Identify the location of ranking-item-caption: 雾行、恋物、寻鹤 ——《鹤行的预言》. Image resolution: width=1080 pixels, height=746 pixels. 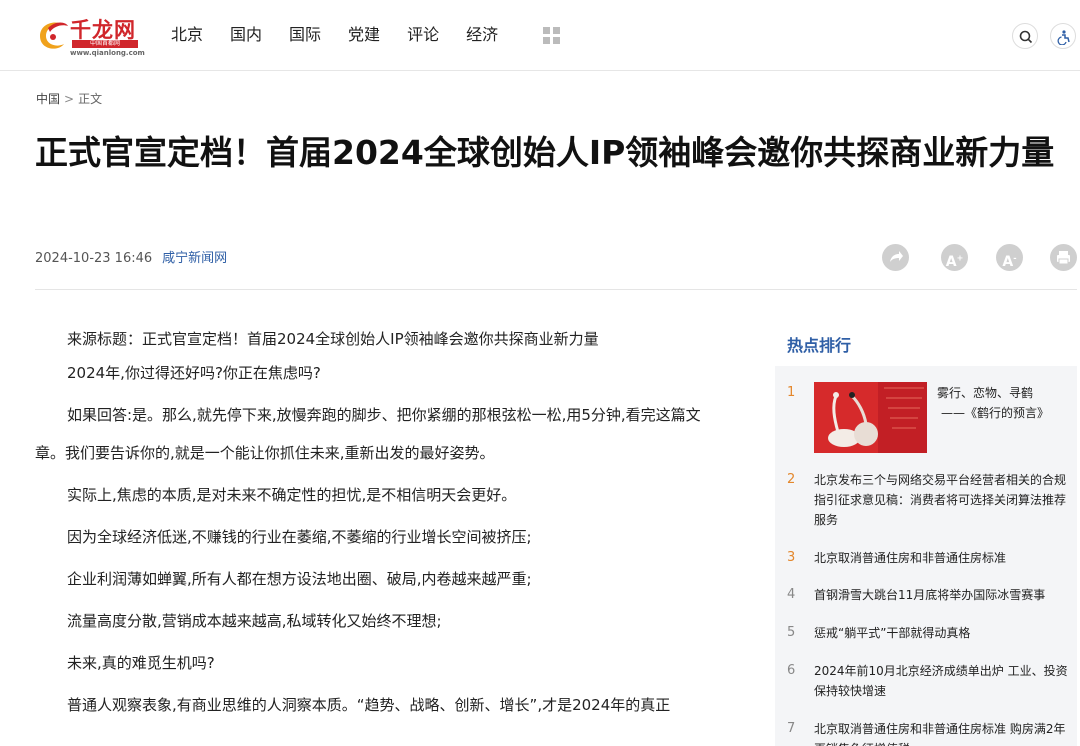
(1002, 403).